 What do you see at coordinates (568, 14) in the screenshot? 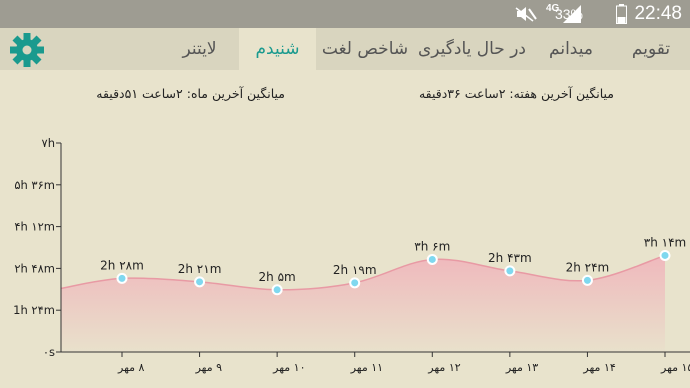
I see `battery-percent: 33%` at bounding box center [568, 14].